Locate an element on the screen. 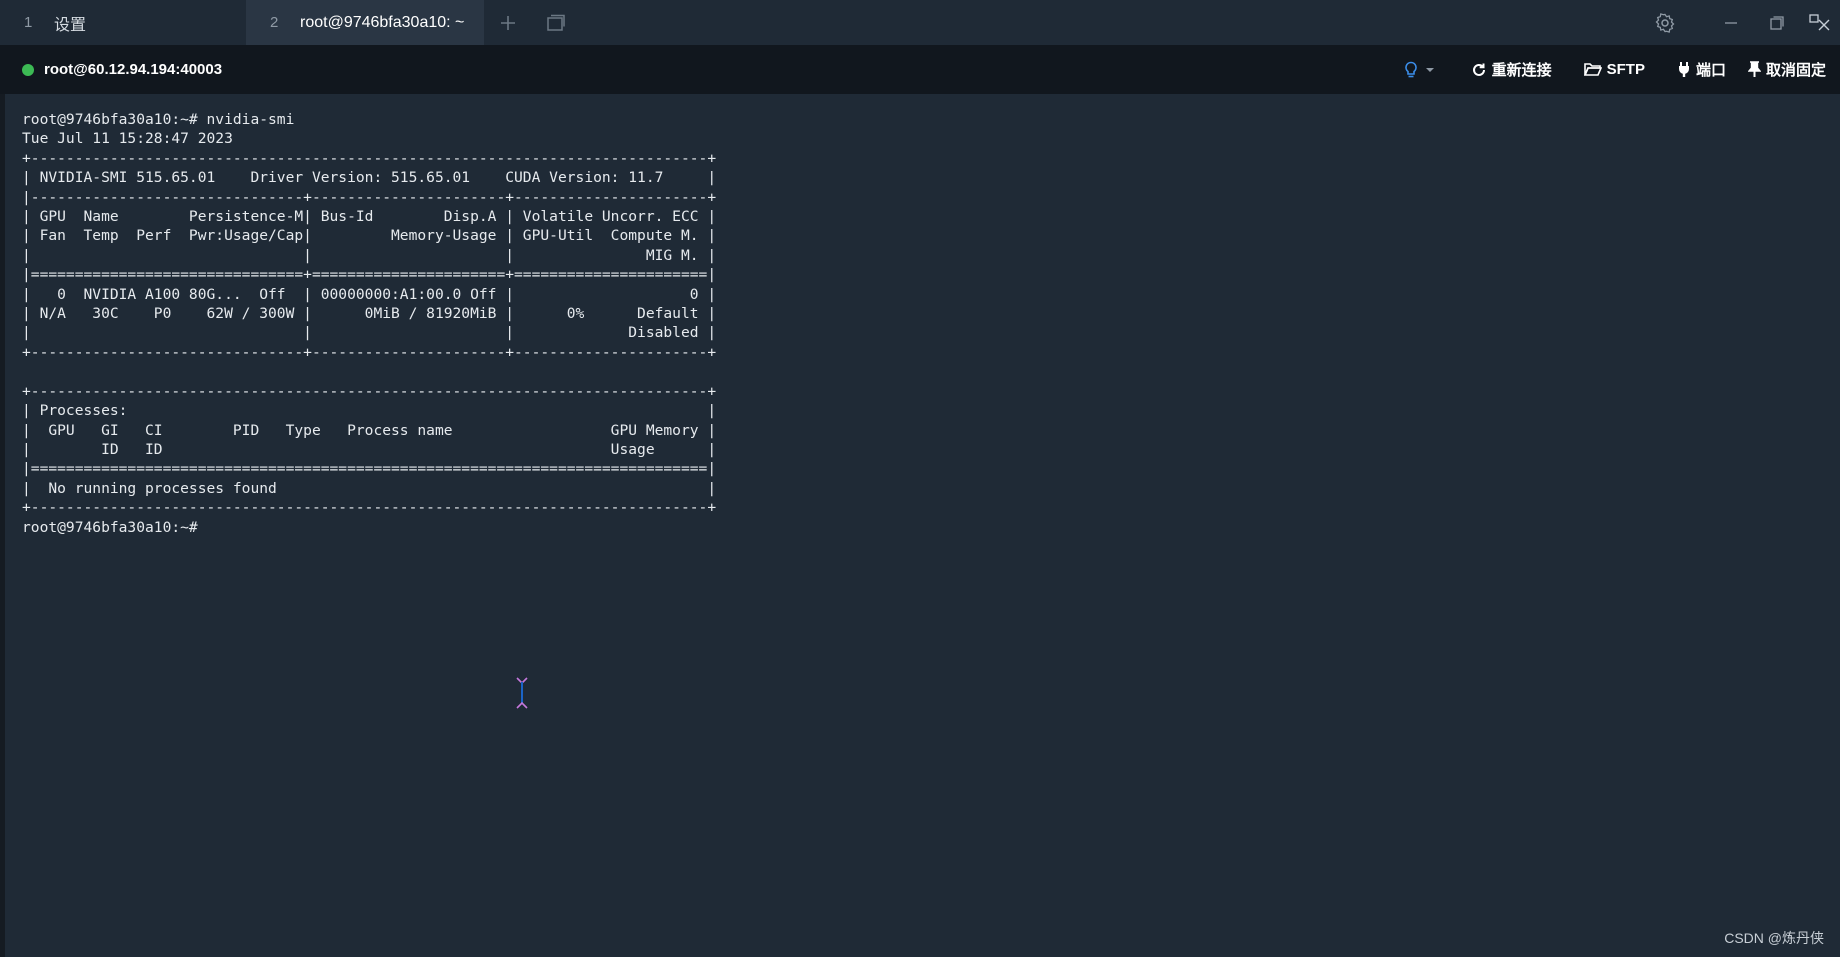  port-label: 端口 is located at coordinates (1710, 70).